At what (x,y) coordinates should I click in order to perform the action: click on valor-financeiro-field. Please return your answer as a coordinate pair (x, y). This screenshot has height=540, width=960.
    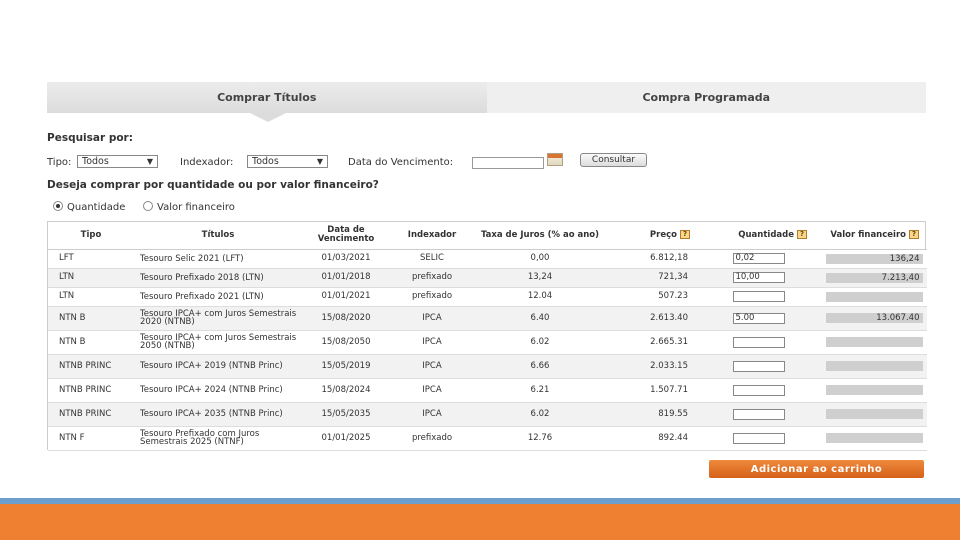
    Looking at the image, I should click on (874, 366).